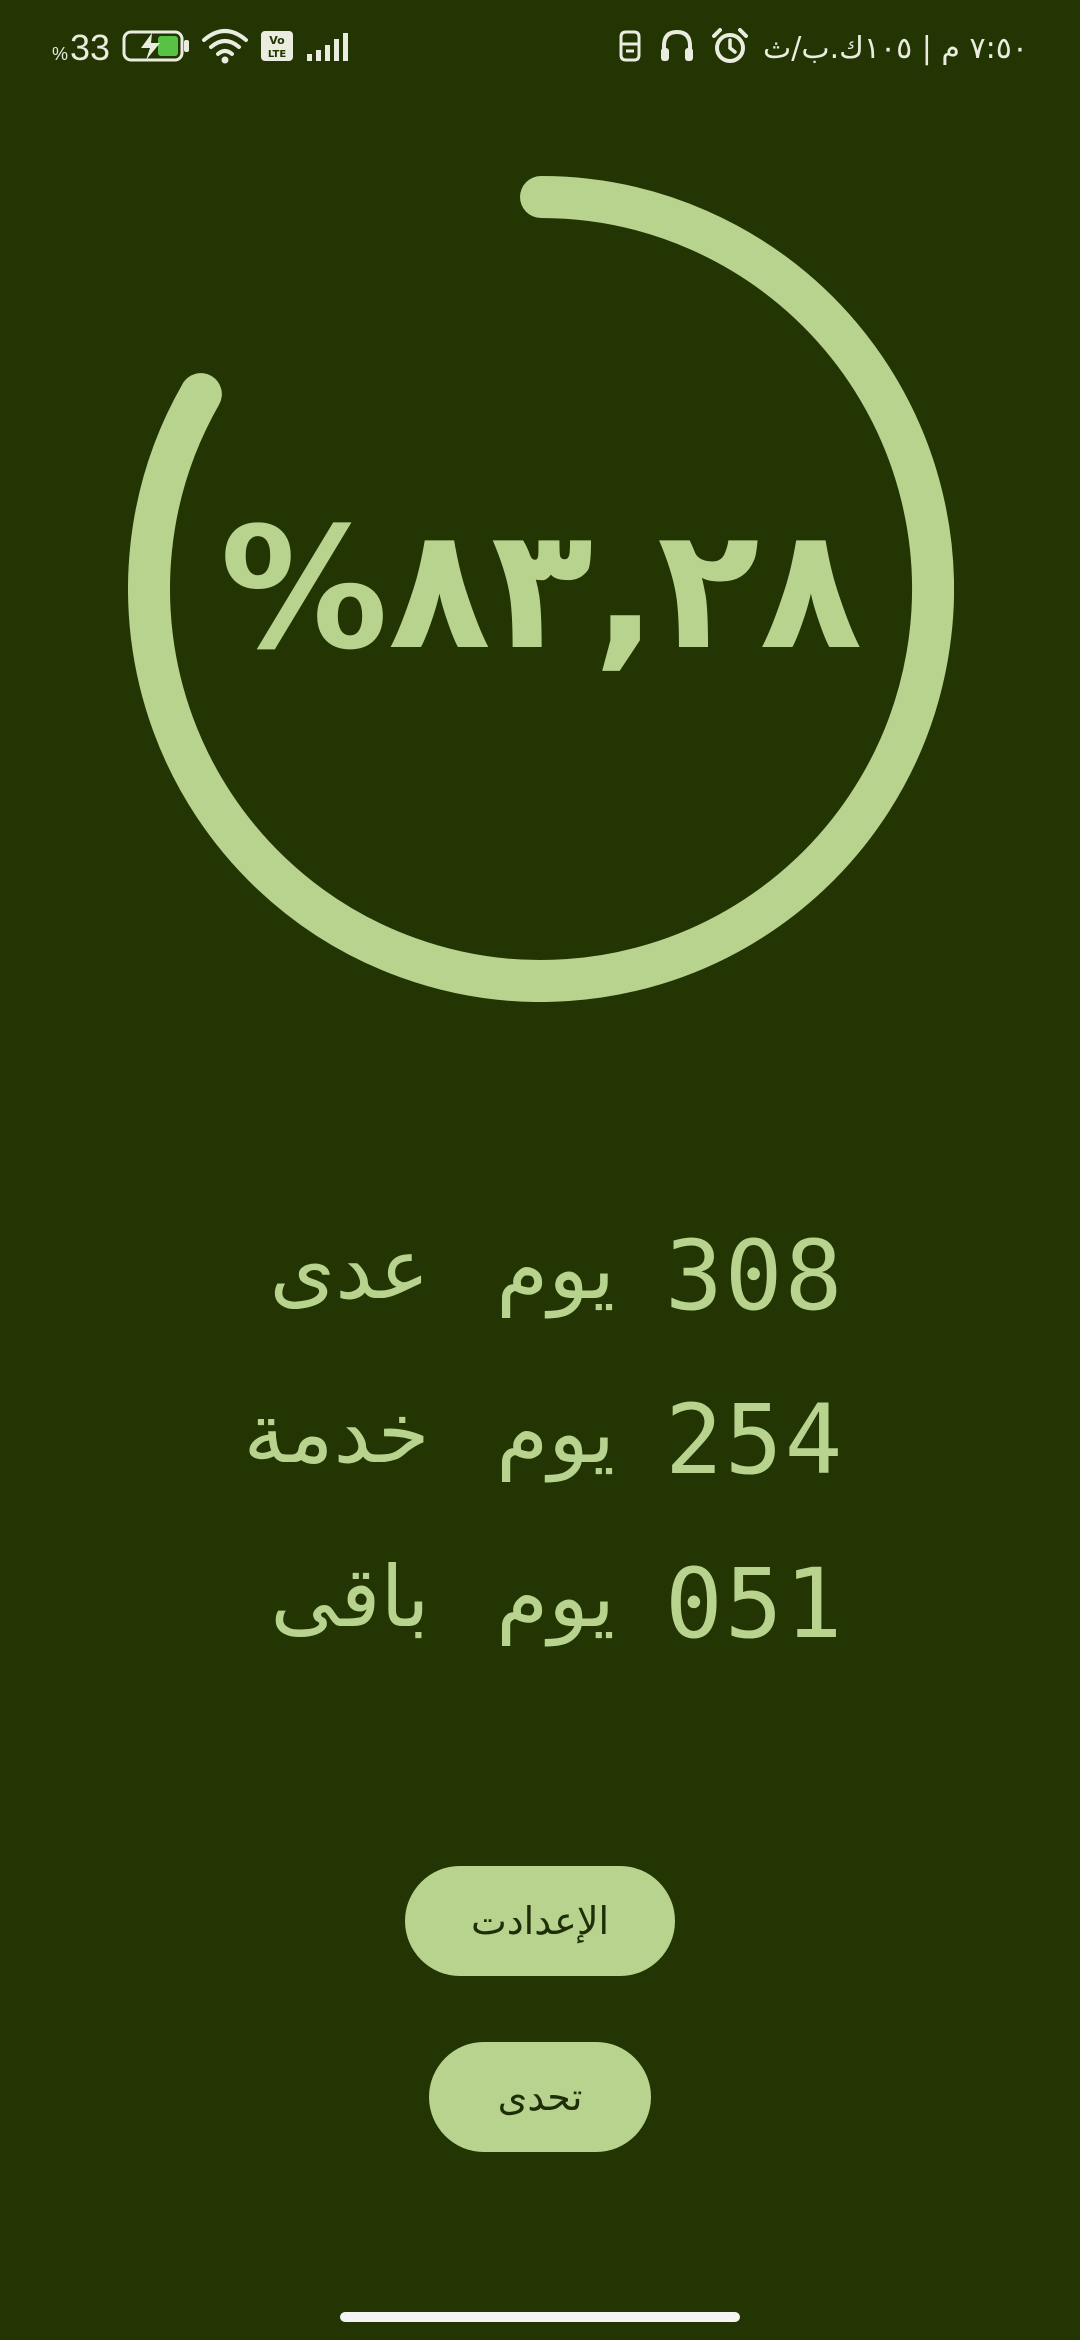  What do you see at coordinates (540, 1921) in the screenshot?
I see `settings-button: الإعدادت` at bounding box center [540, 1921].